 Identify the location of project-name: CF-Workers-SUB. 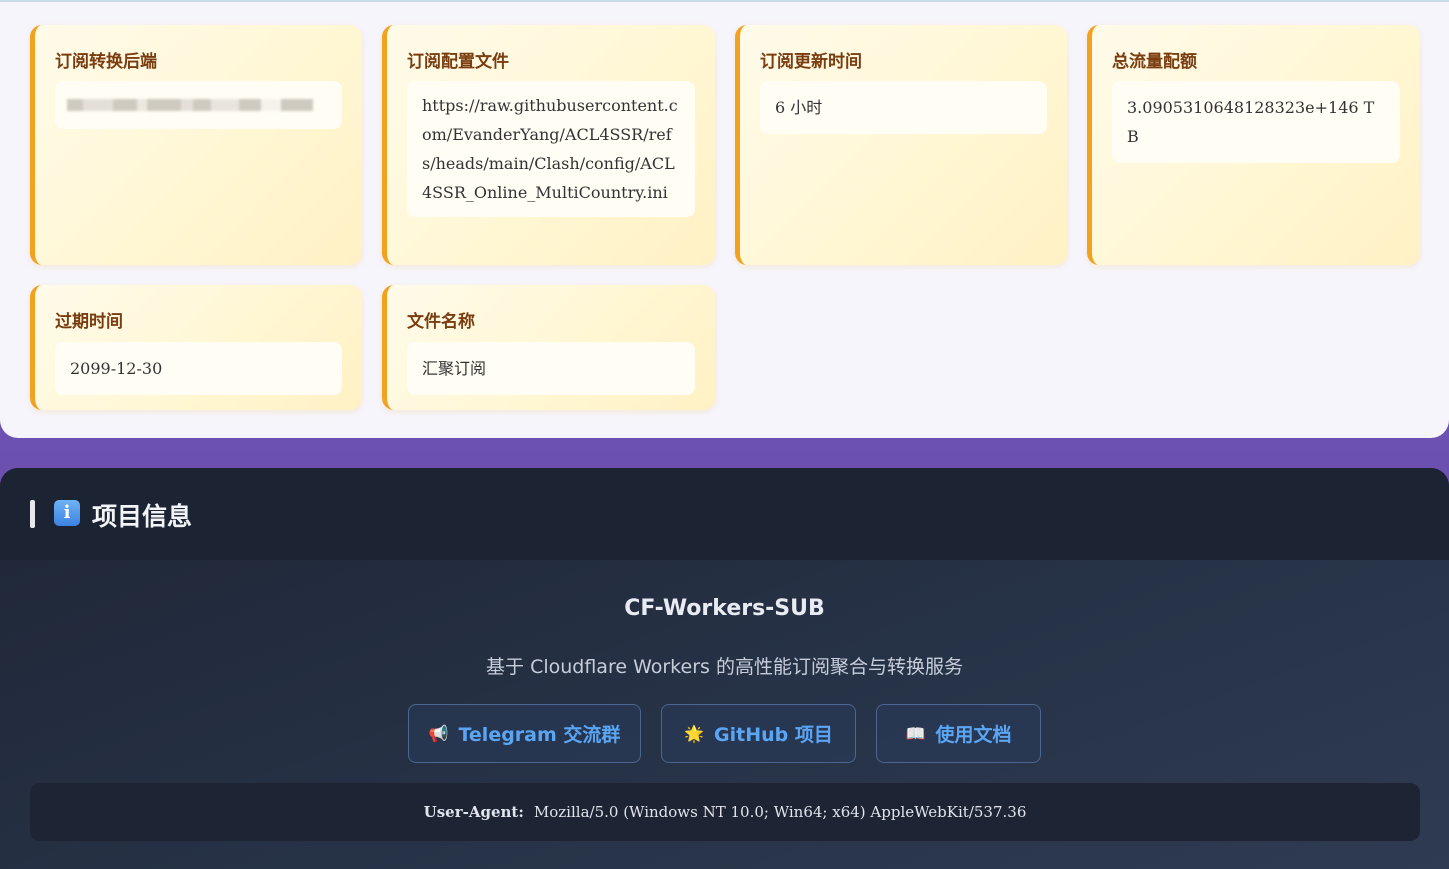
(724, 608).